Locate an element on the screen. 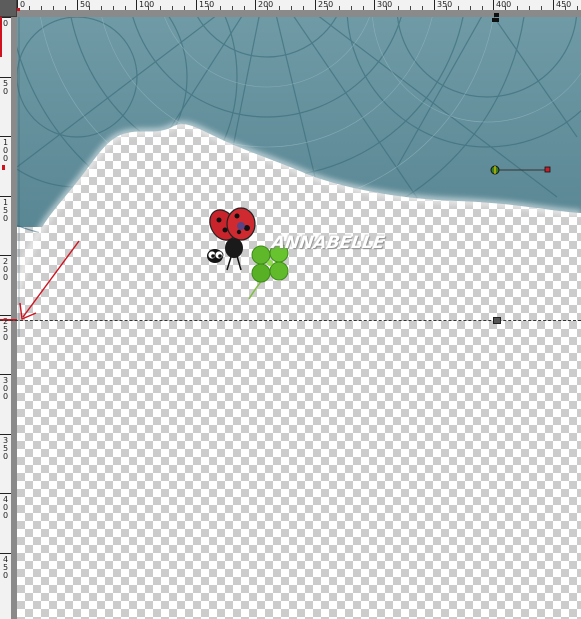  watermark-text: ANNABELLE is located at coordinates (328, 243).